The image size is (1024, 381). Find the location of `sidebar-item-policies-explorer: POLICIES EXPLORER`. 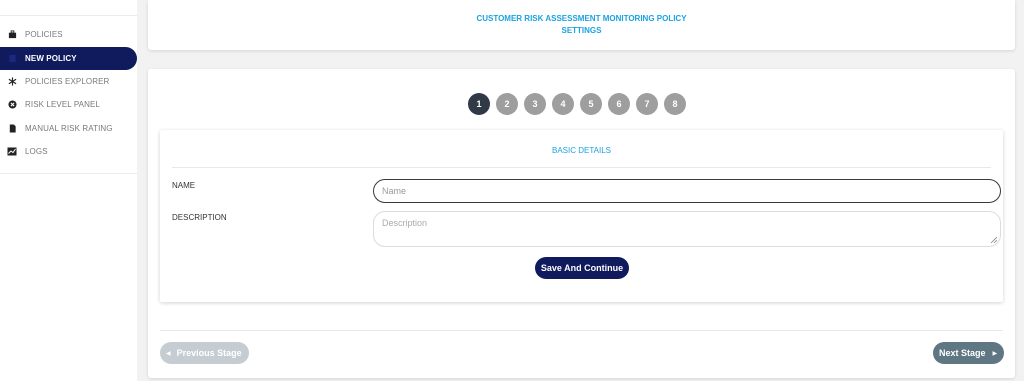

sidebar-item-policies-explorer: POLICIES EXPLORER is located at coordinates (68, 81).